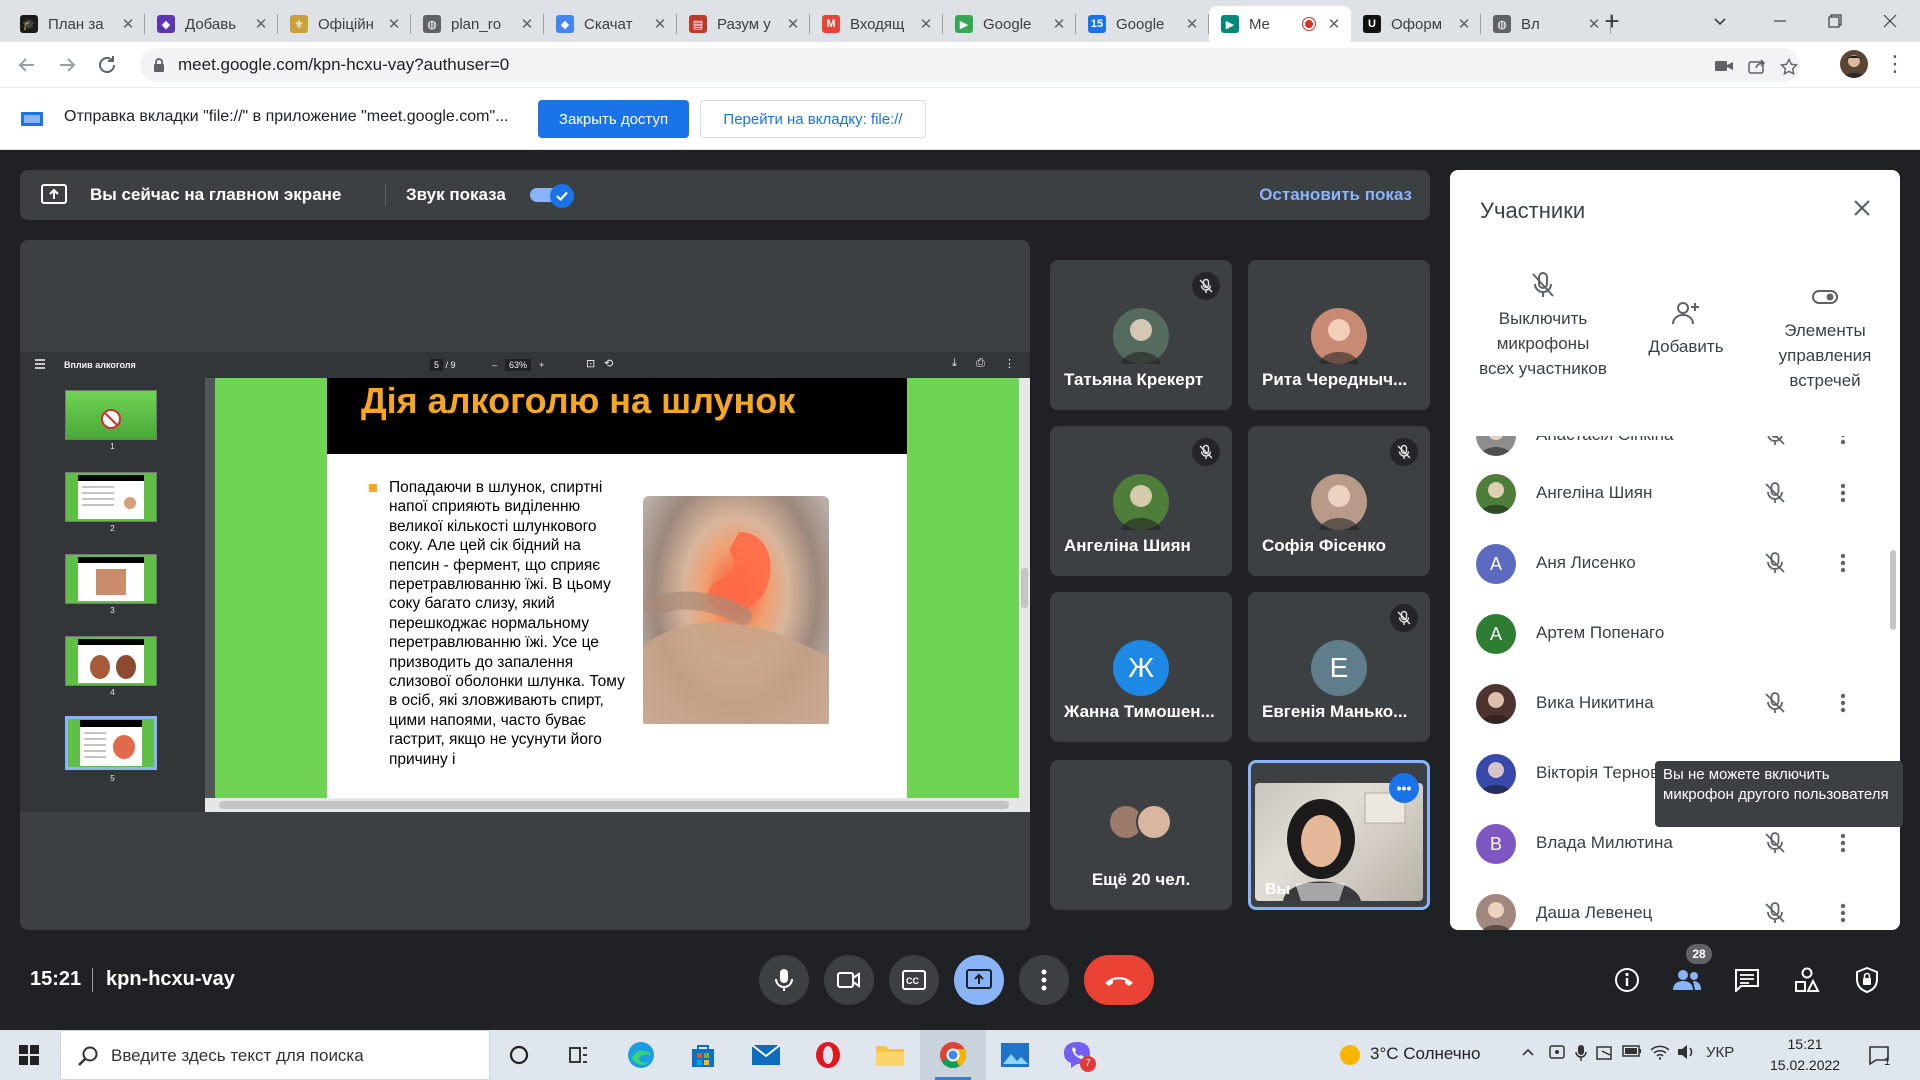 The image size is (1920, 1080). Describe the element at coordinates (1895, 64) in the screenshot. I see `browser-menu-button: ⋮` at that location.